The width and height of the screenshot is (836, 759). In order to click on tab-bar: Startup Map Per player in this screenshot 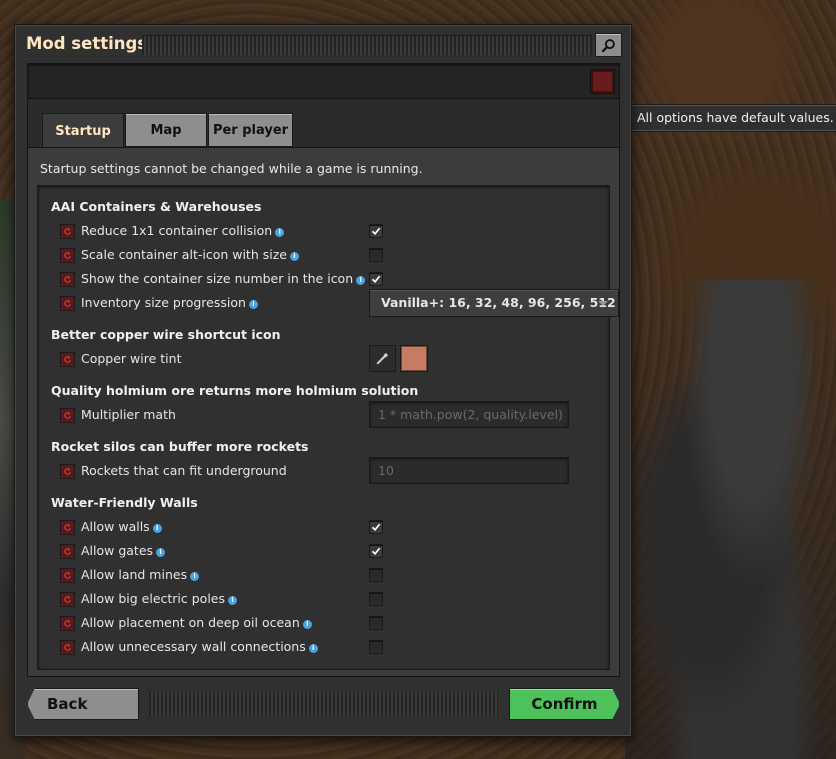, I will do `click(323, 123)`.